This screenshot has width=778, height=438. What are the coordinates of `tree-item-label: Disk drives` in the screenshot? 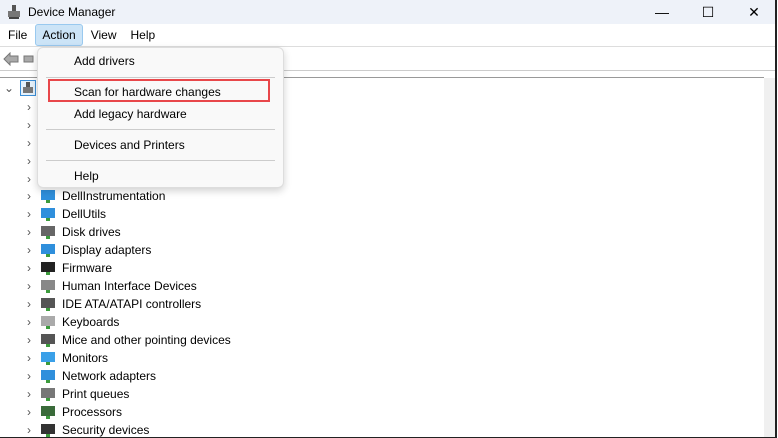 It's located at (91, 232).